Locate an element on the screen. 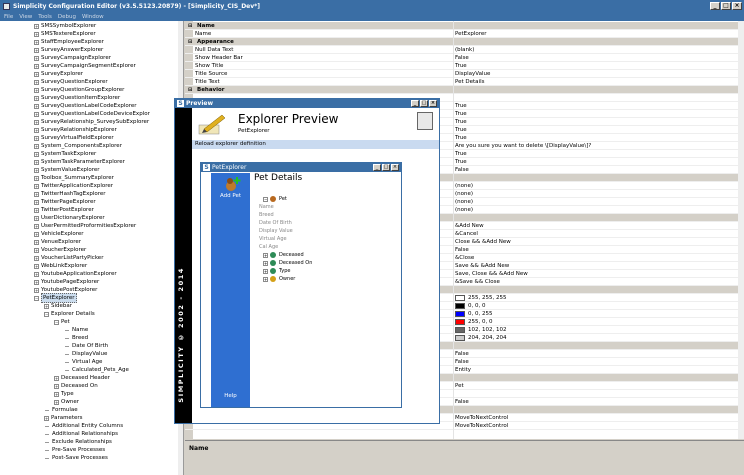 The height and width of the screenshot is (475, 744). help-button: Help is located at coordinates (230, 396).